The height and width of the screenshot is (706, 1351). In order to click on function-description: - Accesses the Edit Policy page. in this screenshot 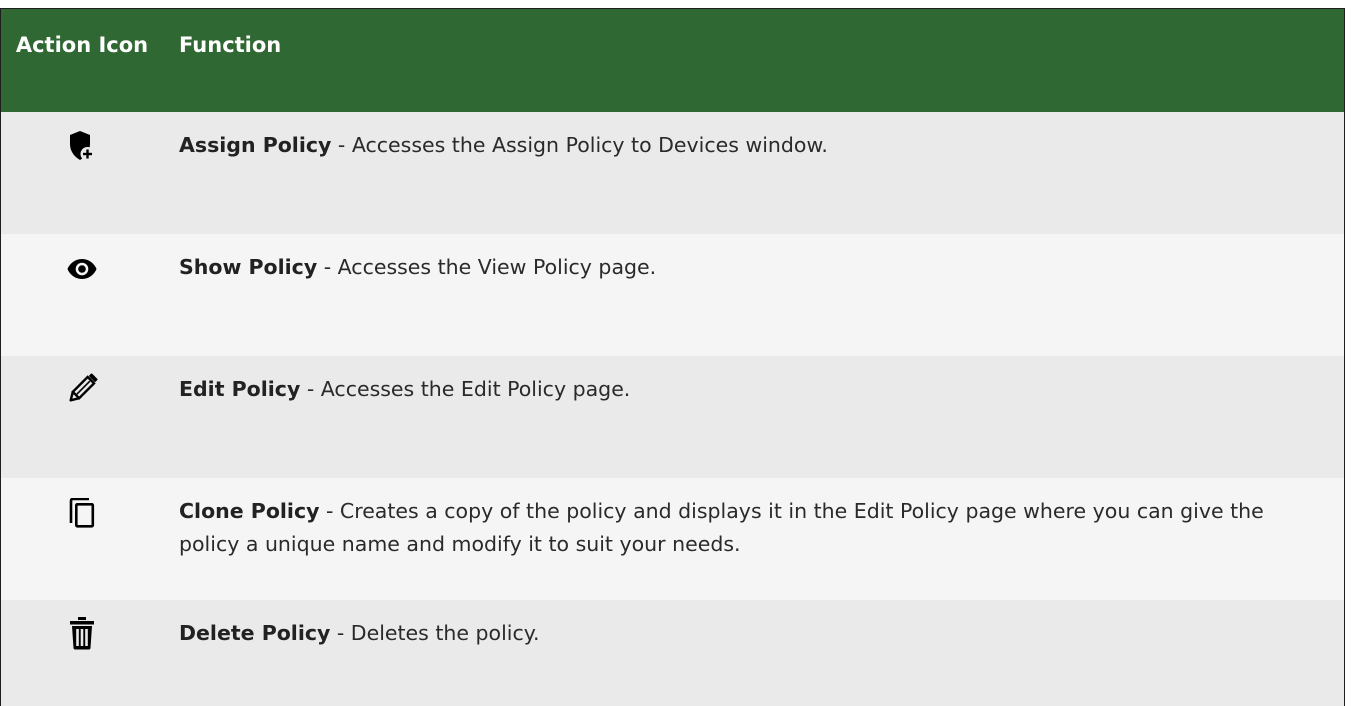, I will do `click(465, 389)`.